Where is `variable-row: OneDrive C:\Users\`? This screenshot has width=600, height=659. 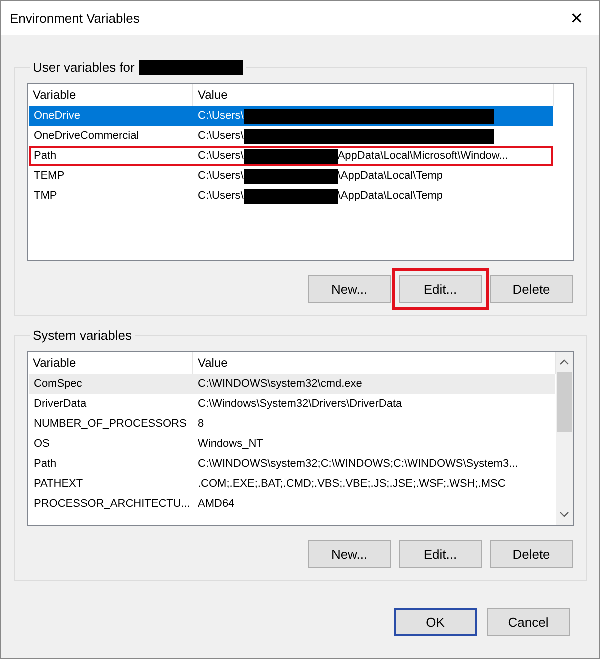
variable-row: OneDrive C:\Users\ is located at coordinates (291, 116).